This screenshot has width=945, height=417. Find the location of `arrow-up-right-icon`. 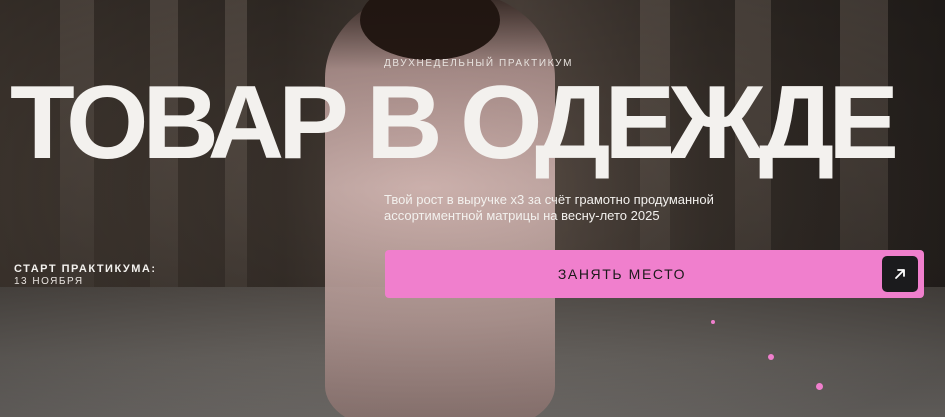

arrow-up-right-icon is located at coordinates (900, 274).